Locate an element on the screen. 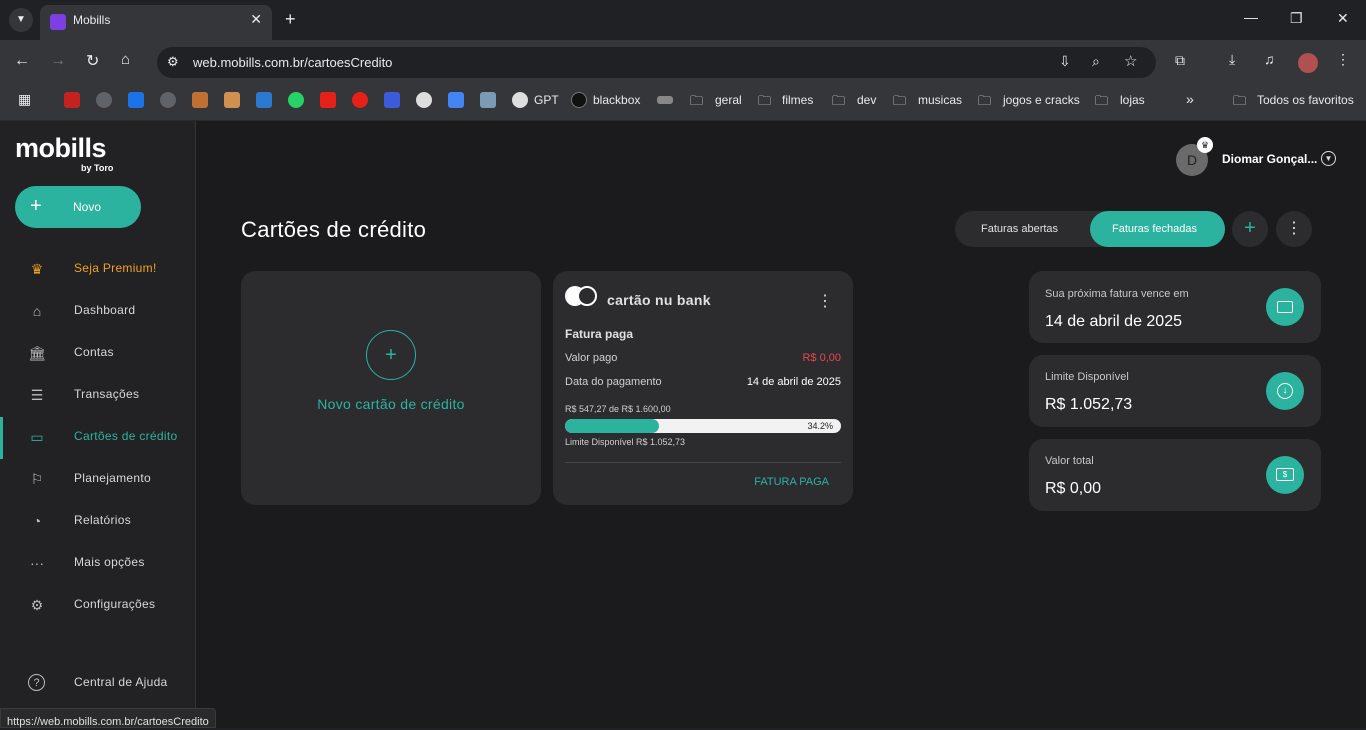 The height and width of the screenshot is (730, 1366). profile-avatar is located at coordinates (1308, 63).